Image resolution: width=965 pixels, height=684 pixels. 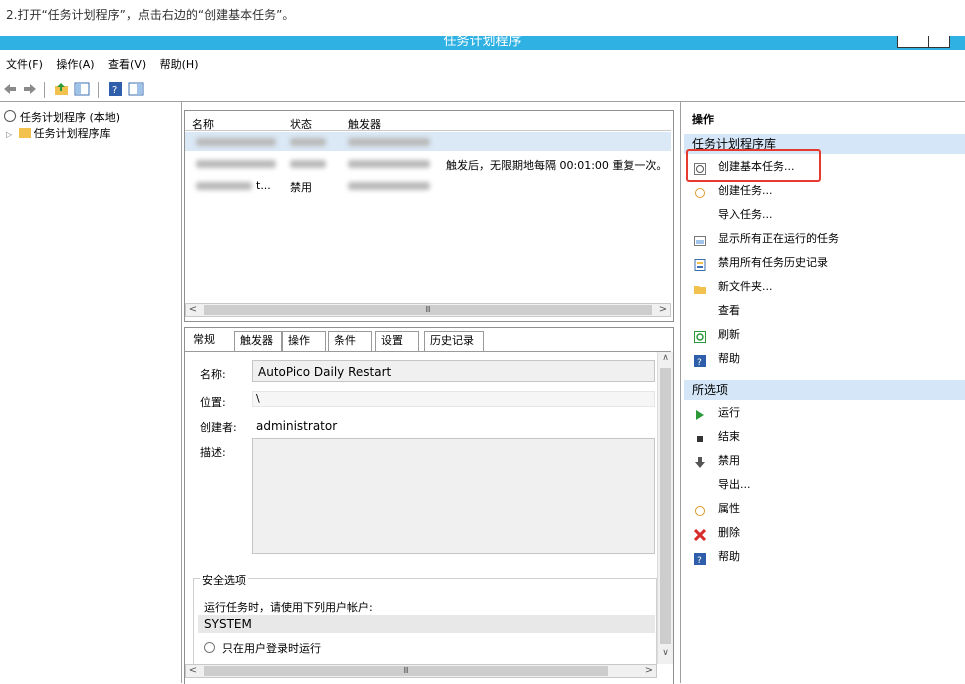 What do you see at coordinates (700, 461) in the screenshot?
I see `disable-arrow-icon` at bounding box center [700, 461].